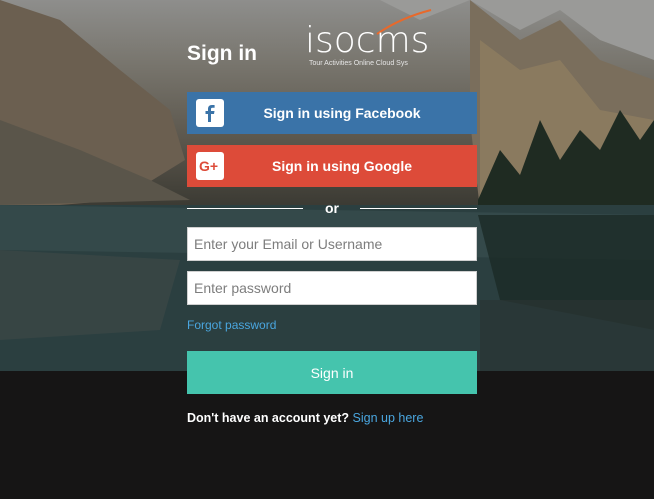  What do you see at coordinates (332, 288) in the screenshot?
I see `password-field` at bounding box center [332, 288].